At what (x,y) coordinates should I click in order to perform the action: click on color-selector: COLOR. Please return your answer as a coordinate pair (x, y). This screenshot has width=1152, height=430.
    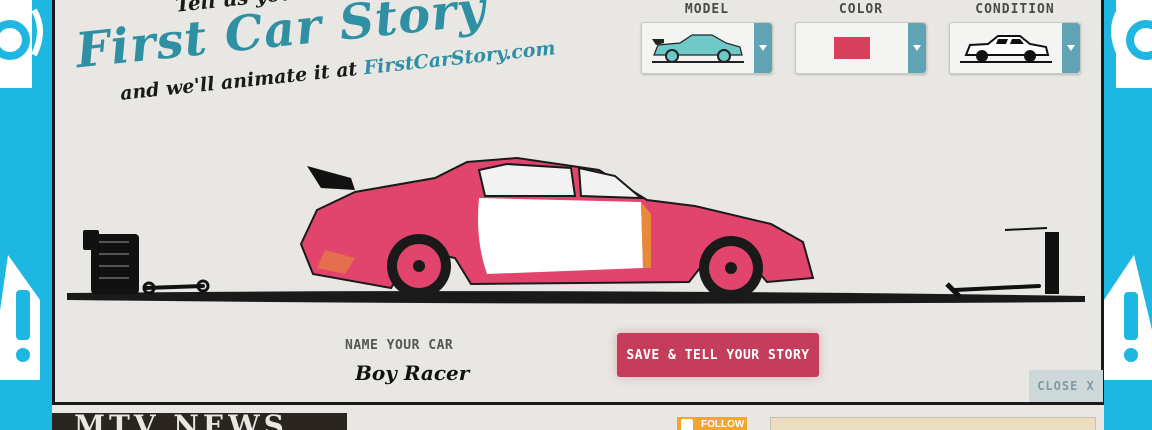
    Looking at the image, I should click on (861, 37).